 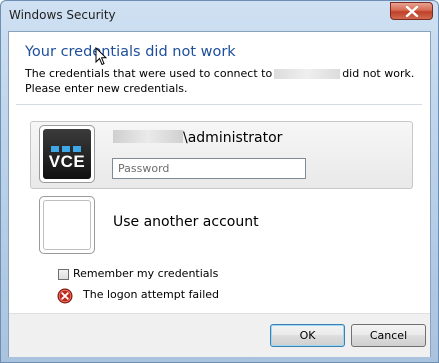 I want to click on vce-logo-text: VCE, so click(x=67, y=161).